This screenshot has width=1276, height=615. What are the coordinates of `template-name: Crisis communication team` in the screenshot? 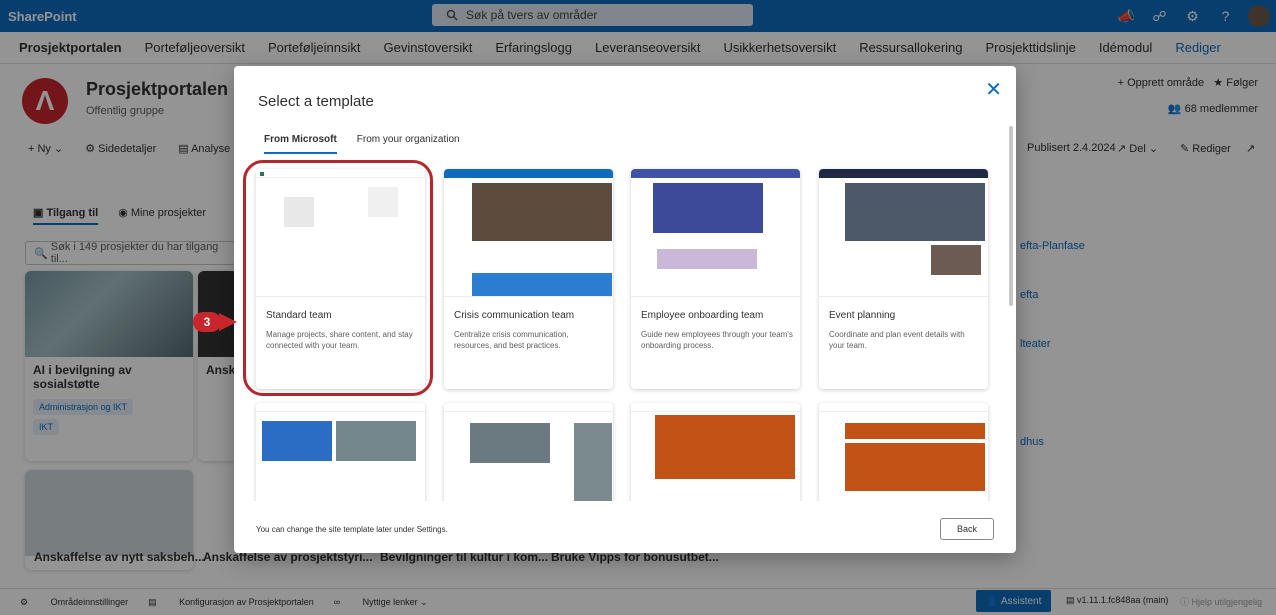 It's located at (514, 315).